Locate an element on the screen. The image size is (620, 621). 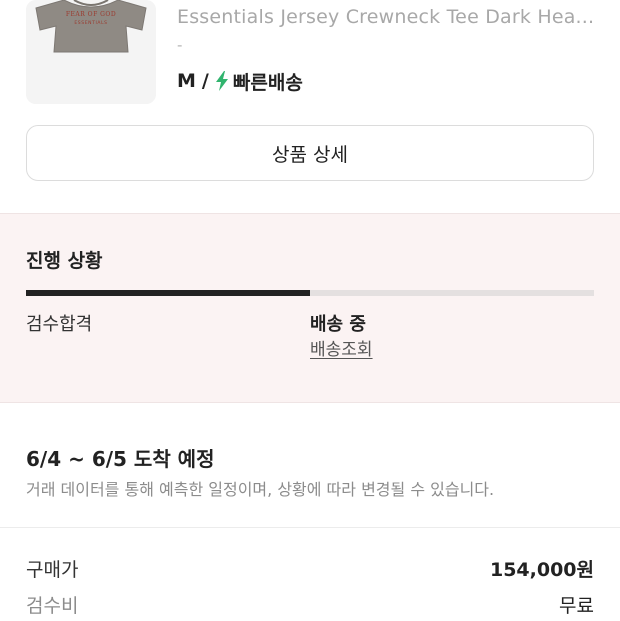
product-thumbnail: FEAR OF GOD ESSENTIALS is located at coordinates (91, 52).